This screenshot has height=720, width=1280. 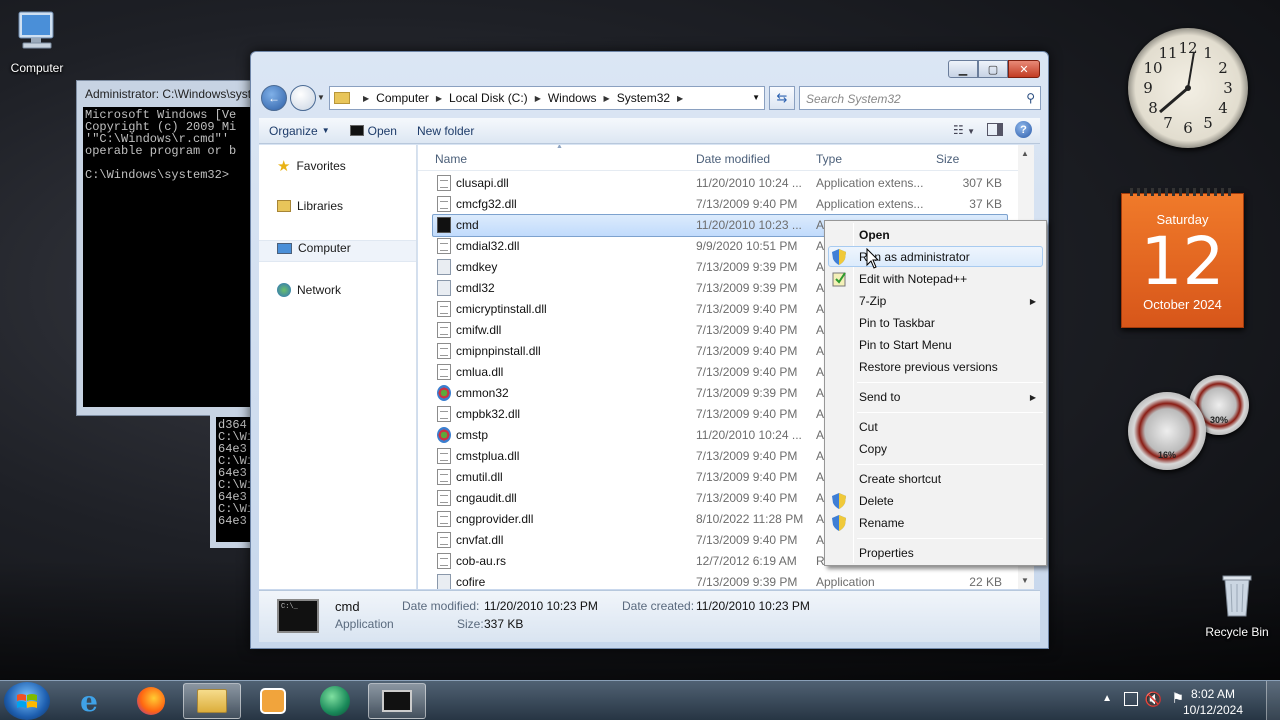 I want to click on nav-item-network: Network, so click(x=309, y=290).